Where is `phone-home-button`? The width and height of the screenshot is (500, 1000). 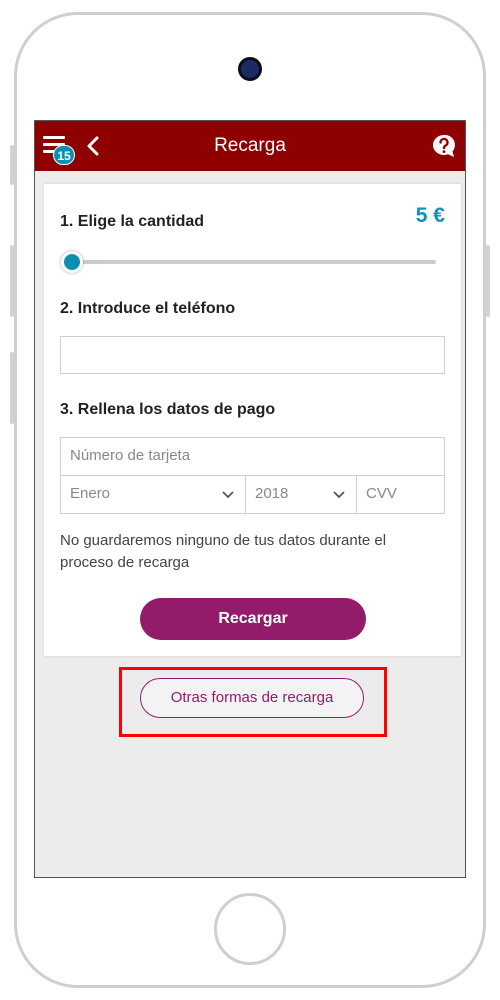
phone-home-button is located at coordinates (250, 929).